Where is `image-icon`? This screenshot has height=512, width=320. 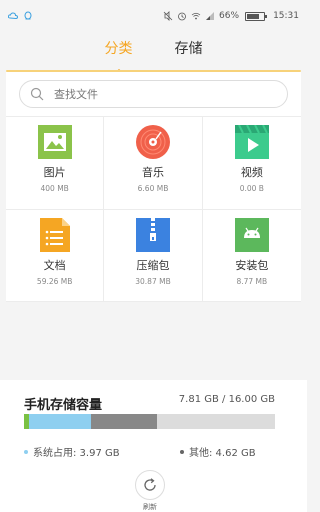
image-icon is located at coordinates (54, 142).